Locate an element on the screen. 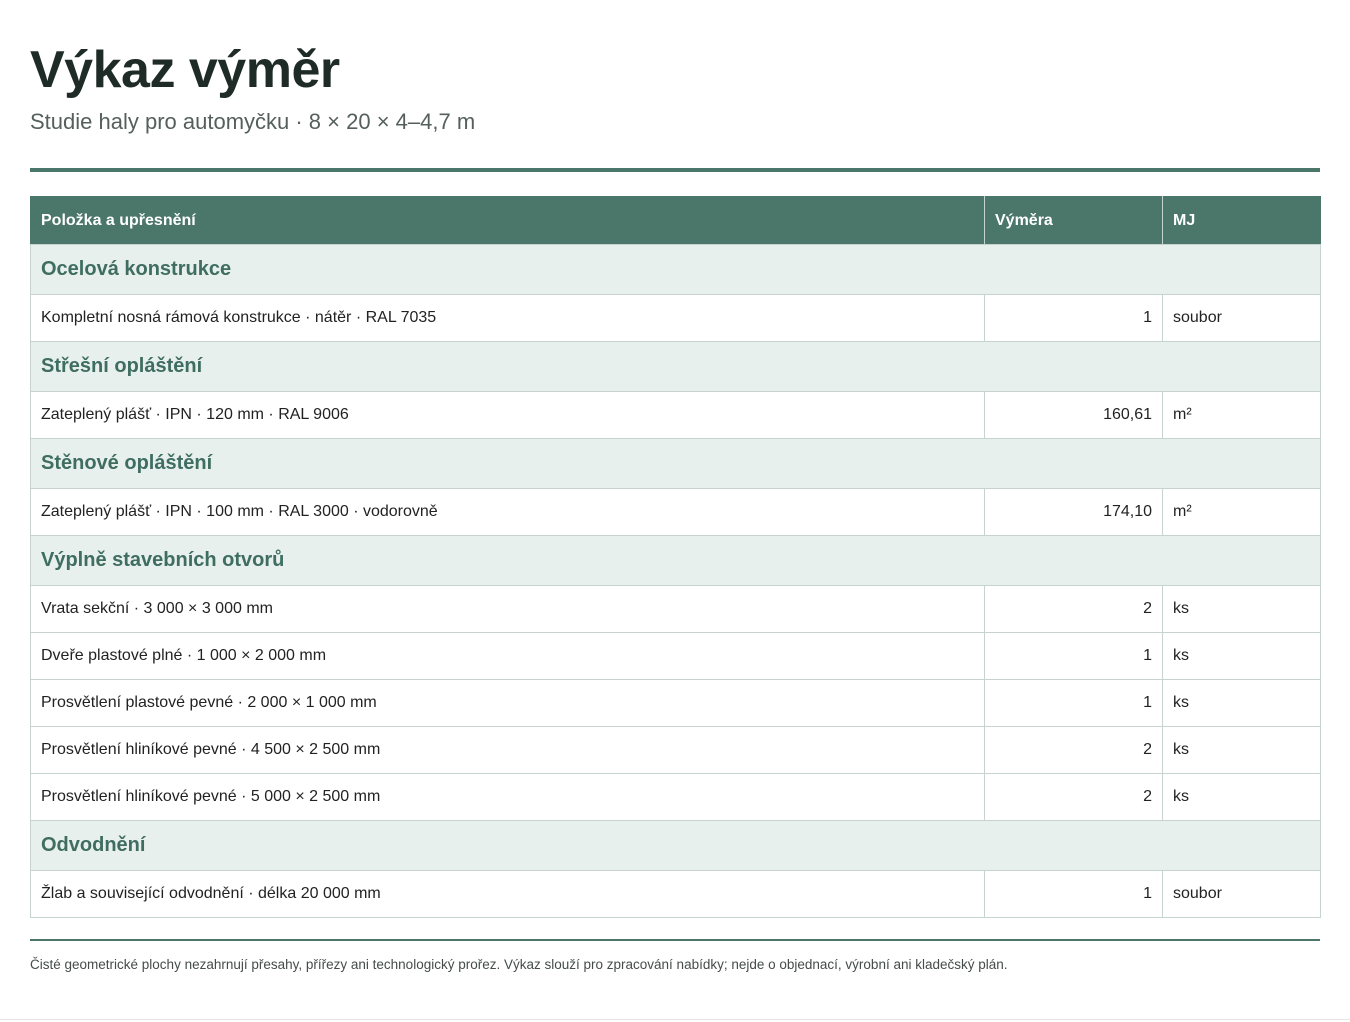 The width and height of the screenshot is (1350, 1022). section-row: Výplně stavebních otvorů is located at coordinates (675, 560).